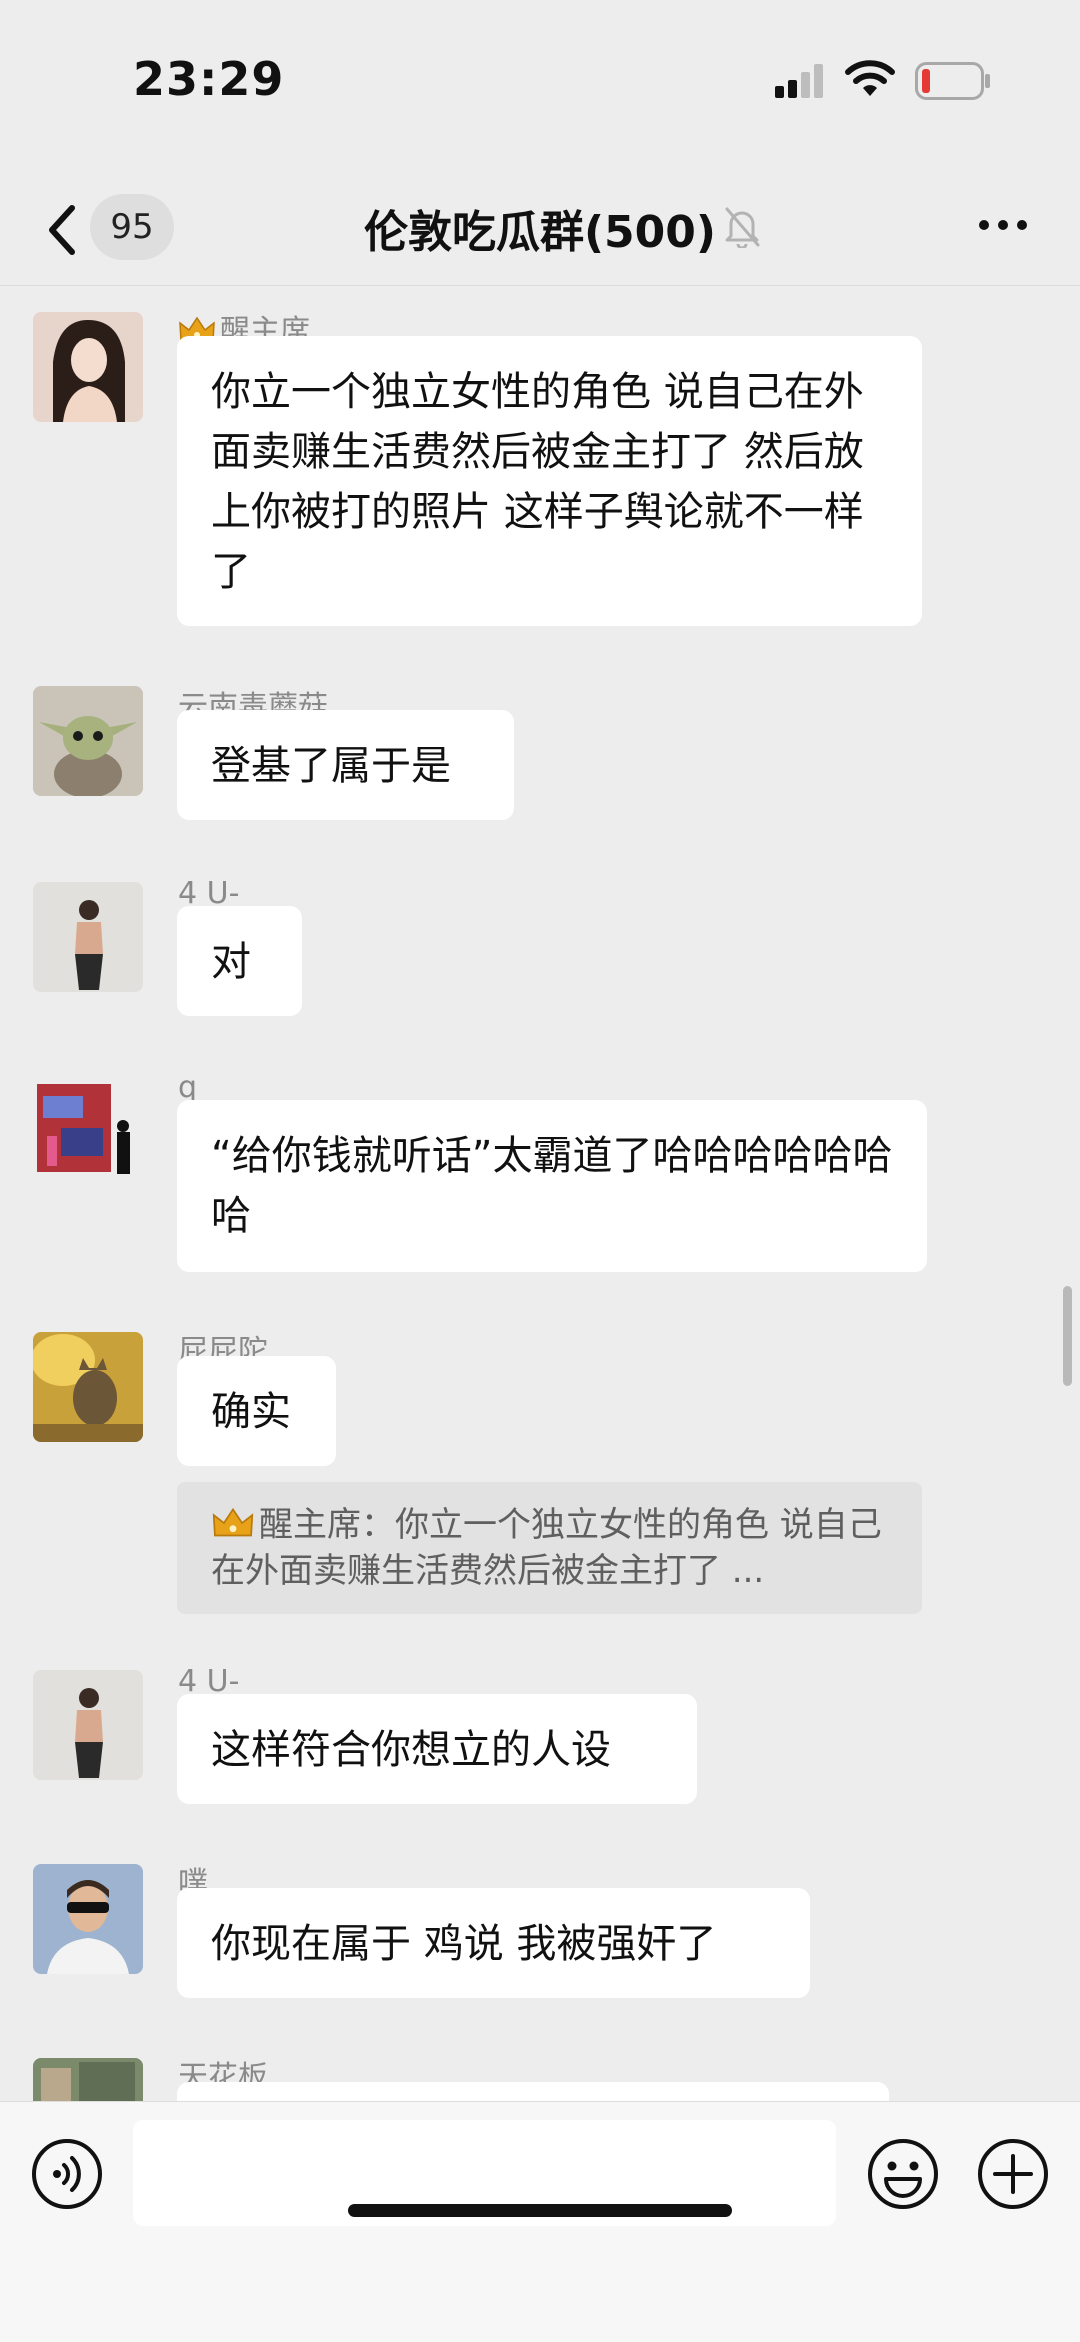 This screenshot has width=1080, height=2342. I want to click on more-options-icon, so click(1003, 225).